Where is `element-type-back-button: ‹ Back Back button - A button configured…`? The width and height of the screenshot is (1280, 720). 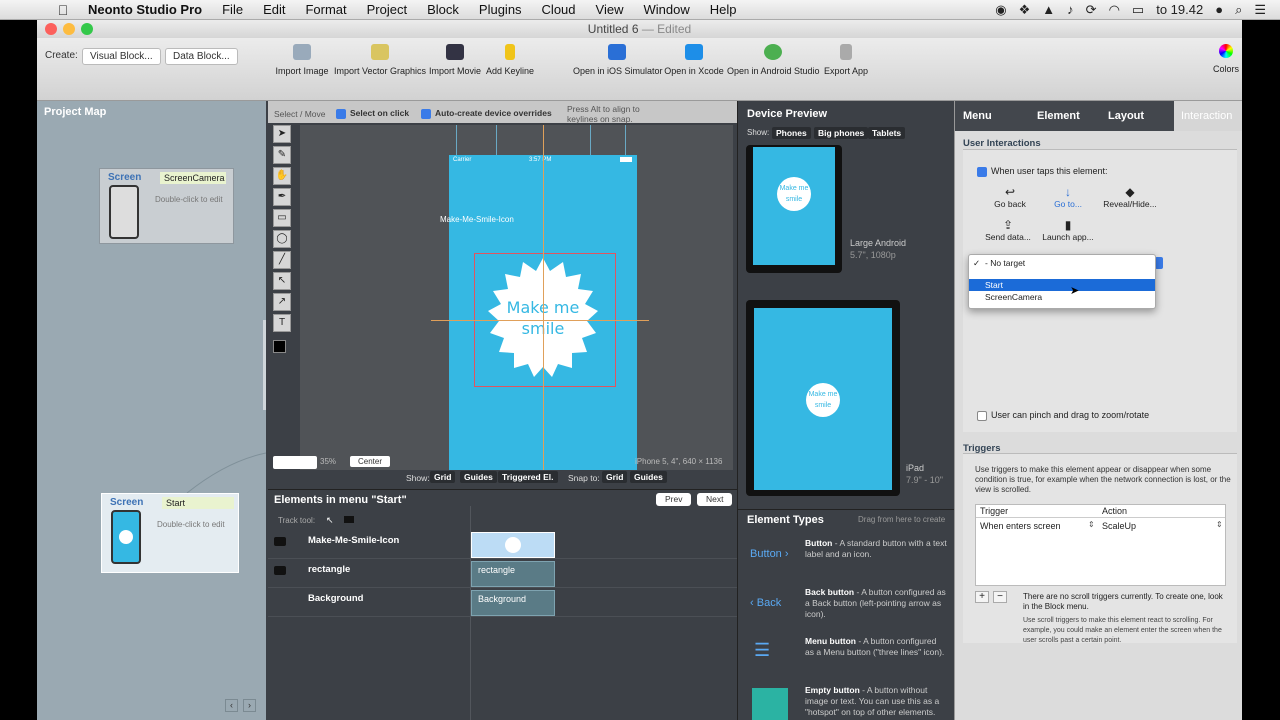
element-type-back-button: ‹ Back Back button - A button configured… is located at coordinates (846, 611).